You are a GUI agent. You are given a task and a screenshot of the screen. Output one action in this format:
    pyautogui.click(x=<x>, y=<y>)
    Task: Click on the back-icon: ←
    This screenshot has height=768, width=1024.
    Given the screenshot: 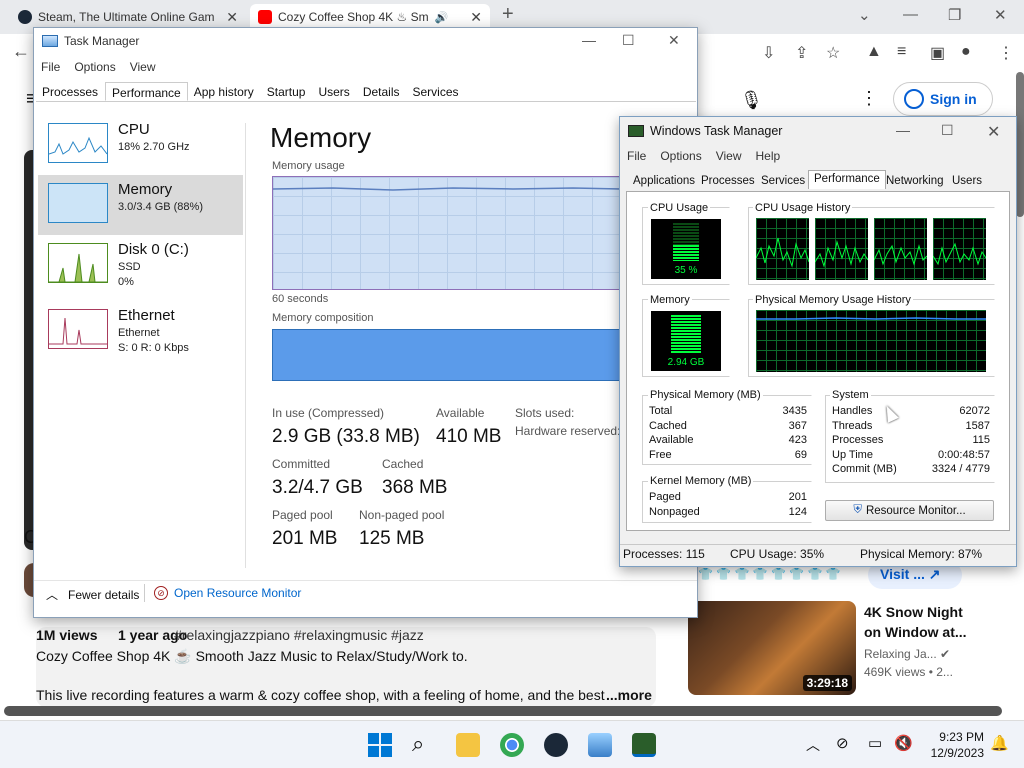 What is the action you would take?
    pyautogui.click(x=21, y=51)
    